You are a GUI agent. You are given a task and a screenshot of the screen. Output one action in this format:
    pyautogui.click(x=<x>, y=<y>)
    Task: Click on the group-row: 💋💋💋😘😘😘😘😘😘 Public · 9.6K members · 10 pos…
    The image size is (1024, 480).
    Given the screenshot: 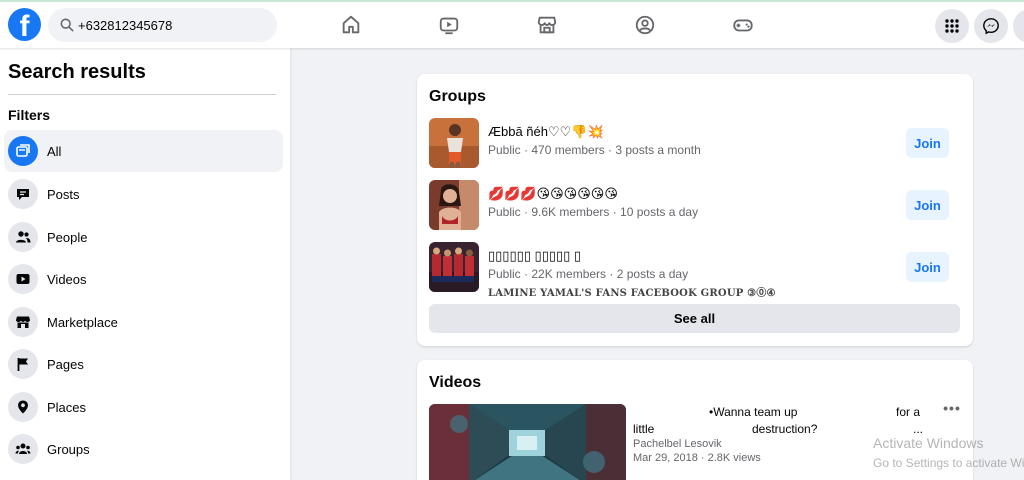 What is the action you would take?
    pyautogui.click(x=695, y=205)
    